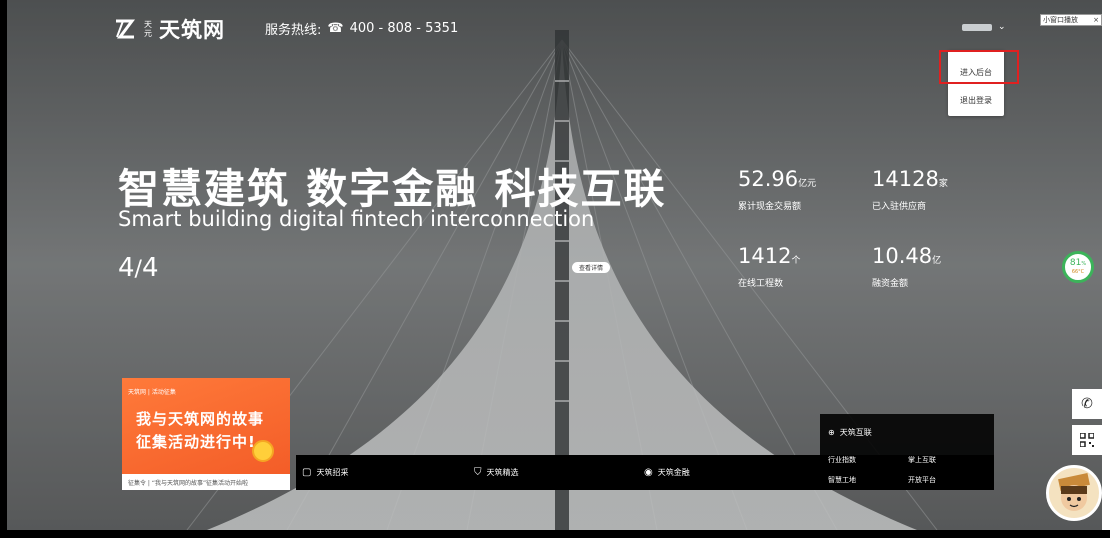 This screenshot has width=1110, height=538. I want to click on qr-code-icon, so click(1087, 440).